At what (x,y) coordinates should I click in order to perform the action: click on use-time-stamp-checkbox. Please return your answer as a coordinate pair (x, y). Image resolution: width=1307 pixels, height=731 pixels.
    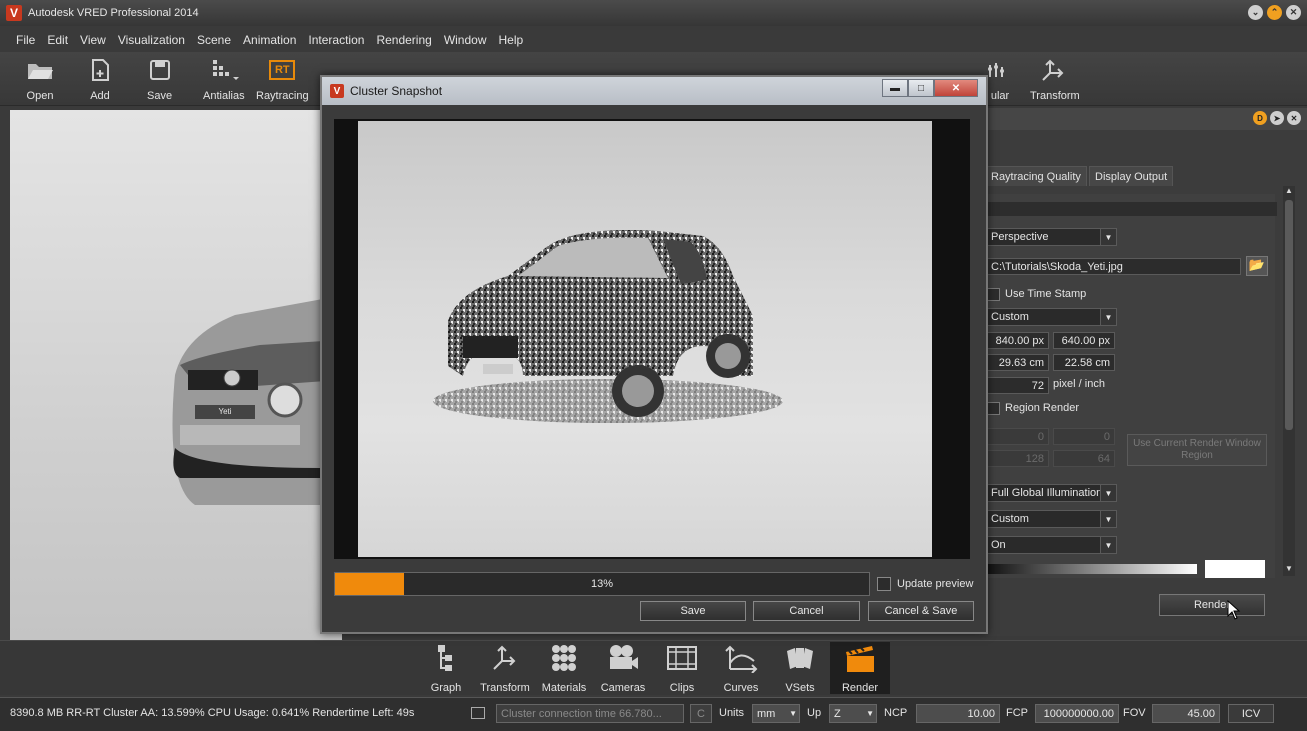
    Looking at the image, I should click on (993, 294).